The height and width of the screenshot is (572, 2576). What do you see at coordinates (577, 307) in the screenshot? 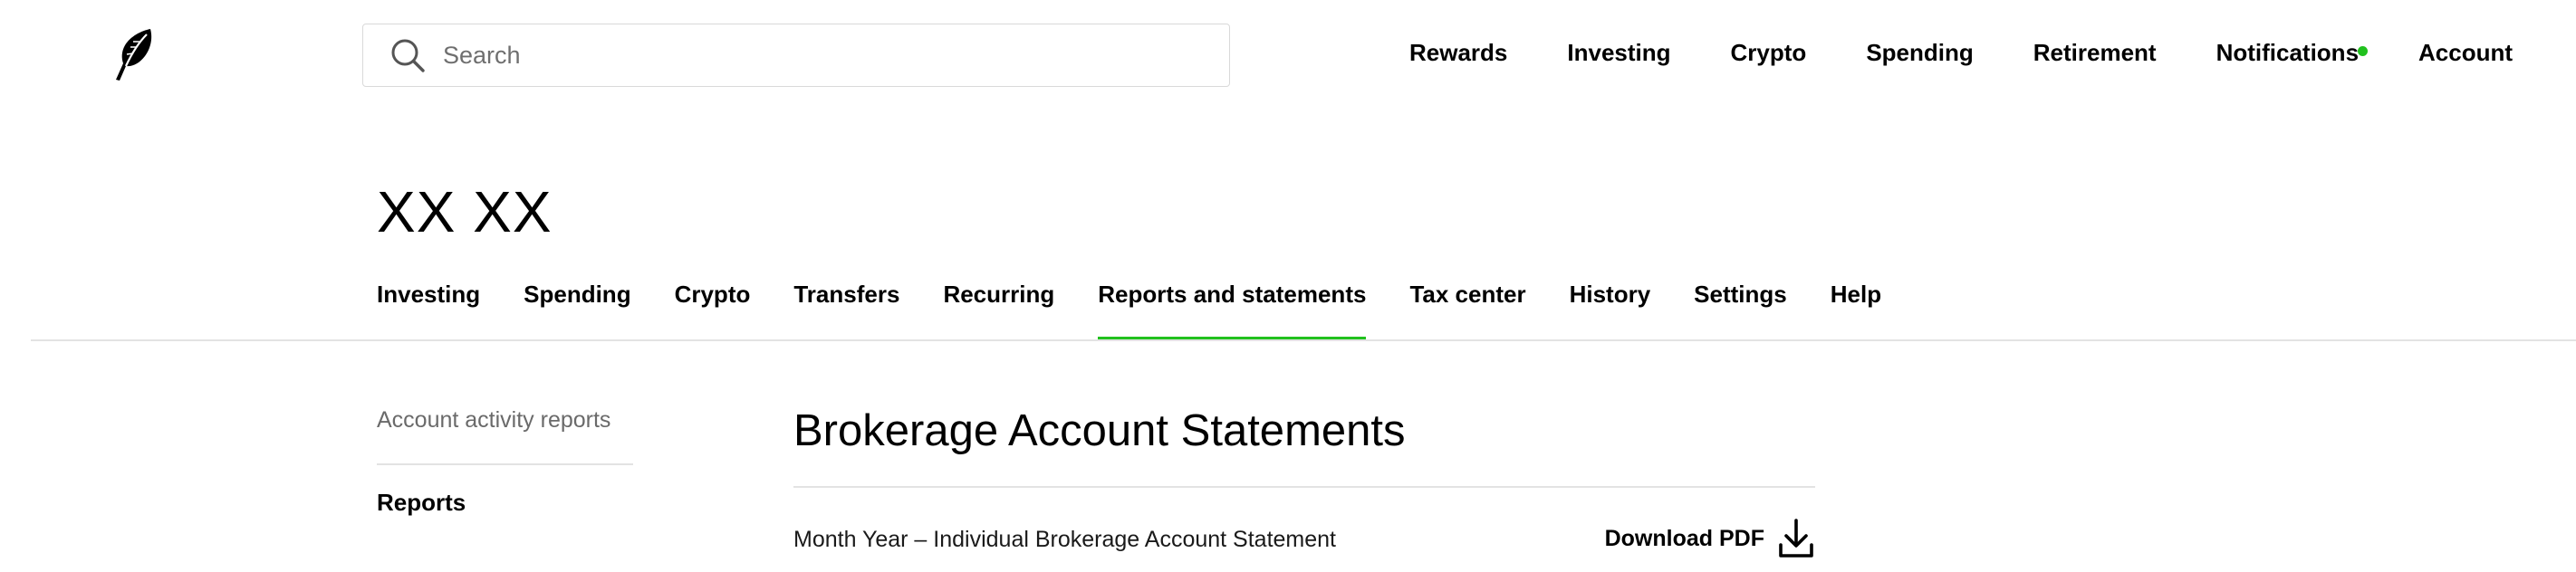
I see `tab-spending: Spending` at bounding box center [577, 307].